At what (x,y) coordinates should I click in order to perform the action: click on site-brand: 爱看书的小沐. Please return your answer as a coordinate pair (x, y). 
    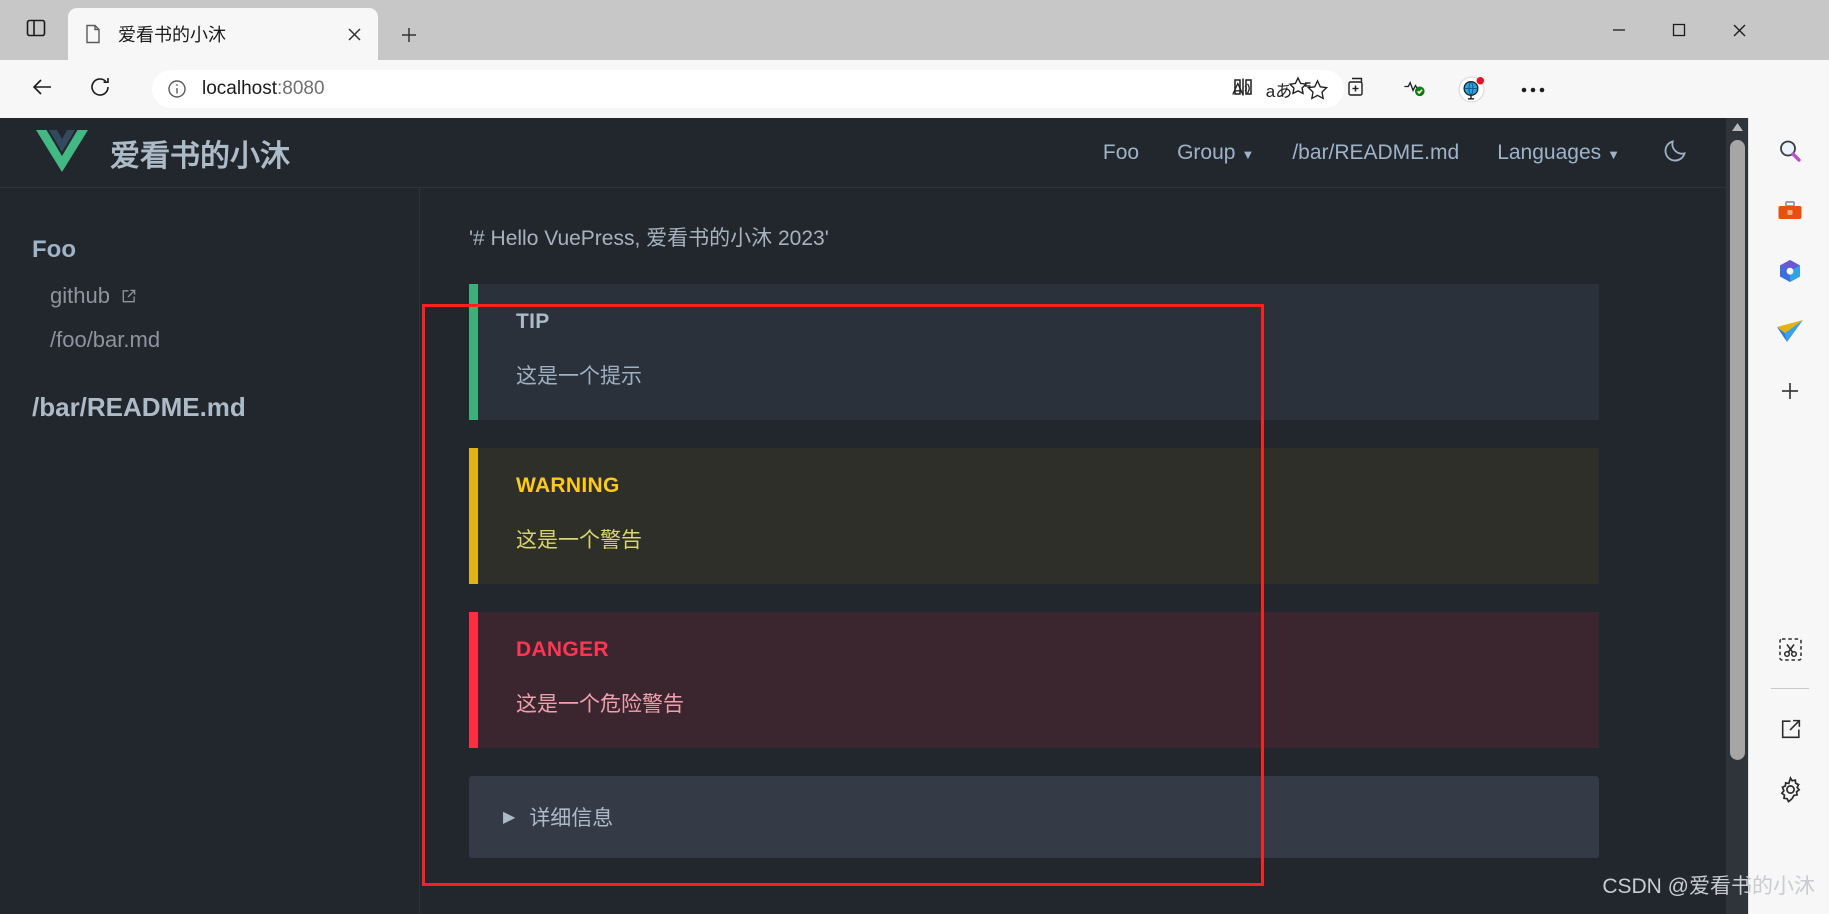
    Looking at the image, I should click on (163, 153).